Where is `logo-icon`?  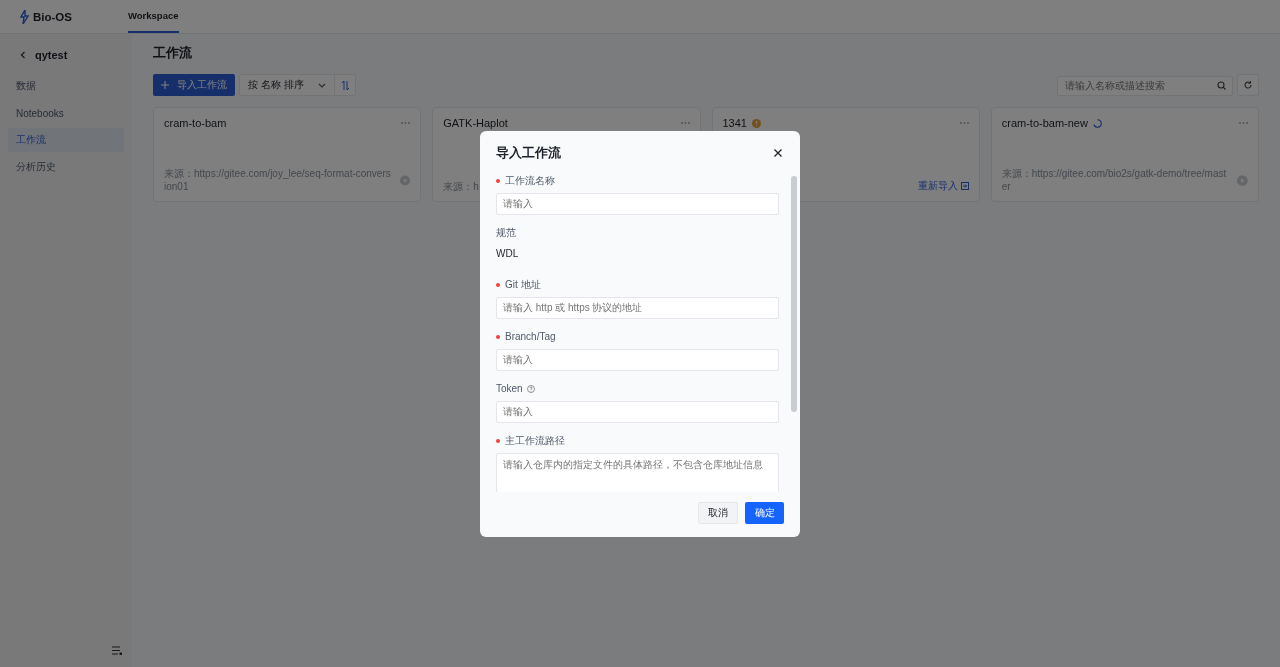
logo-icon is located at coordinates (24, 16).